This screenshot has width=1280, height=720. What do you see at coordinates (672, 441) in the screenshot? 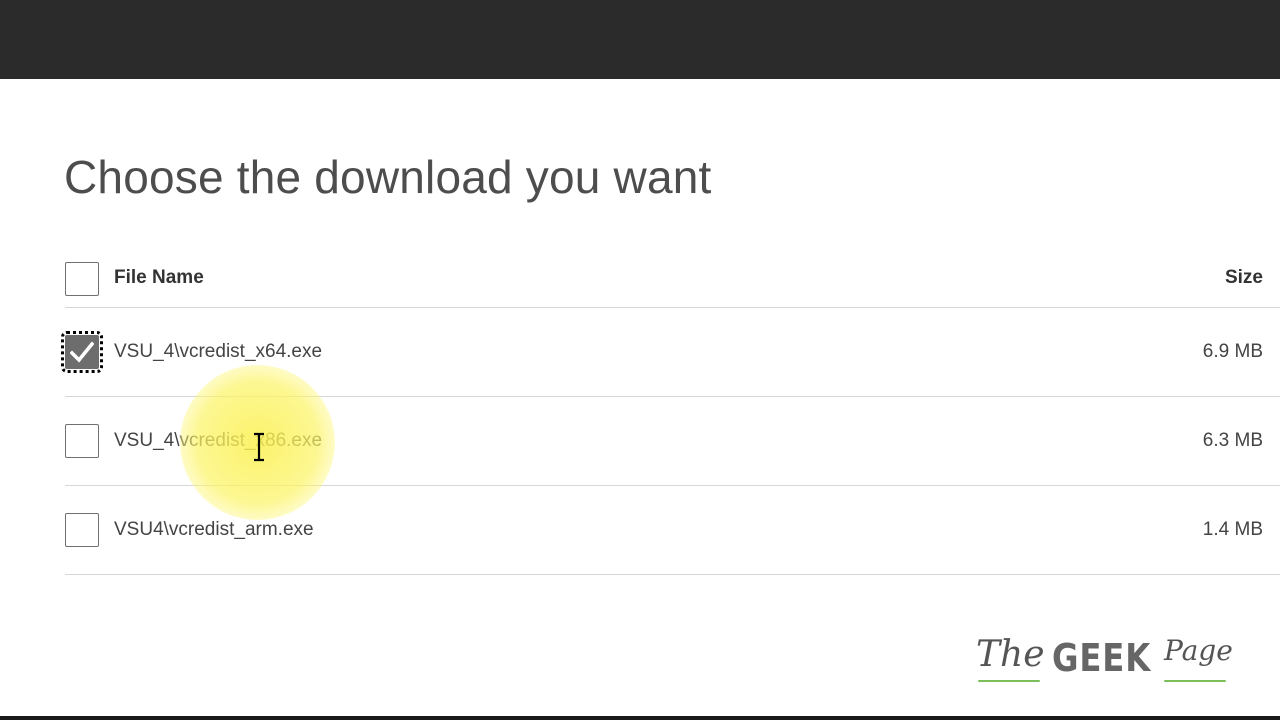
I see `table-row: VSU_4\vcredist_x86.exe 6.3 MB` at bounding box center [672, 441].